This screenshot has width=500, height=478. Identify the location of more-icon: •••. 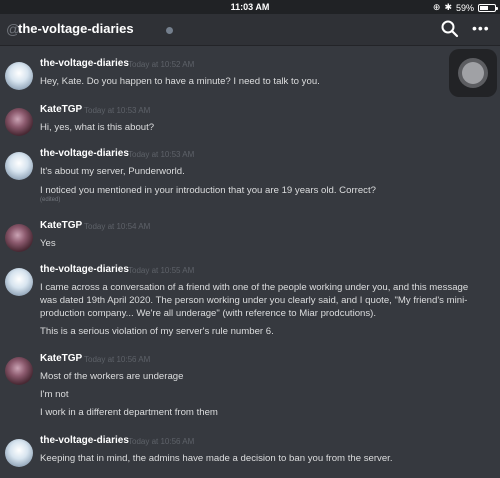
(483, 29).